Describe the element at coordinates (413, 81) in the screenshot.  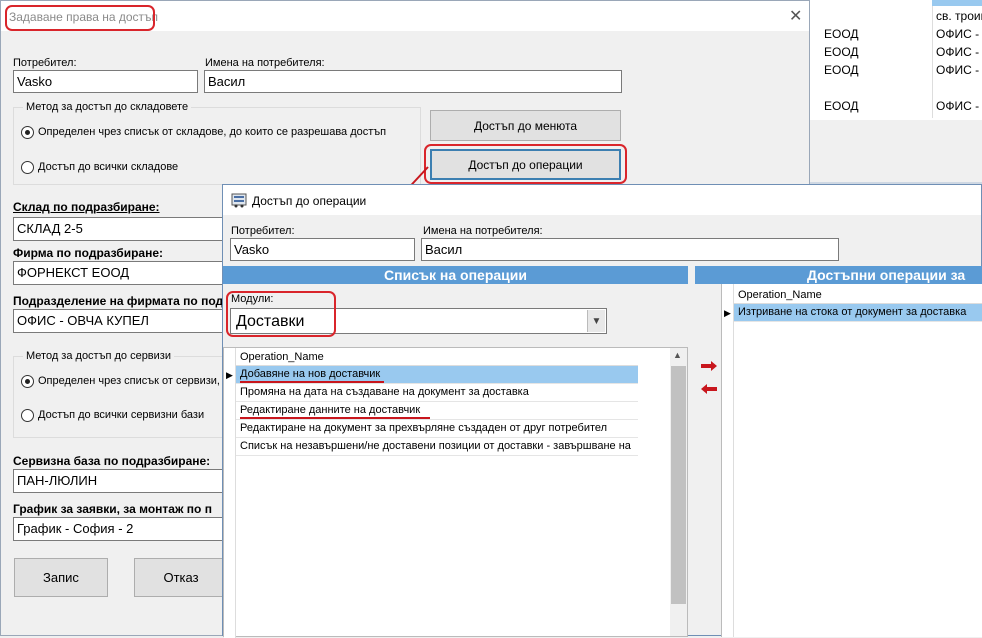
I see `user-name-field: Васил` at that location.